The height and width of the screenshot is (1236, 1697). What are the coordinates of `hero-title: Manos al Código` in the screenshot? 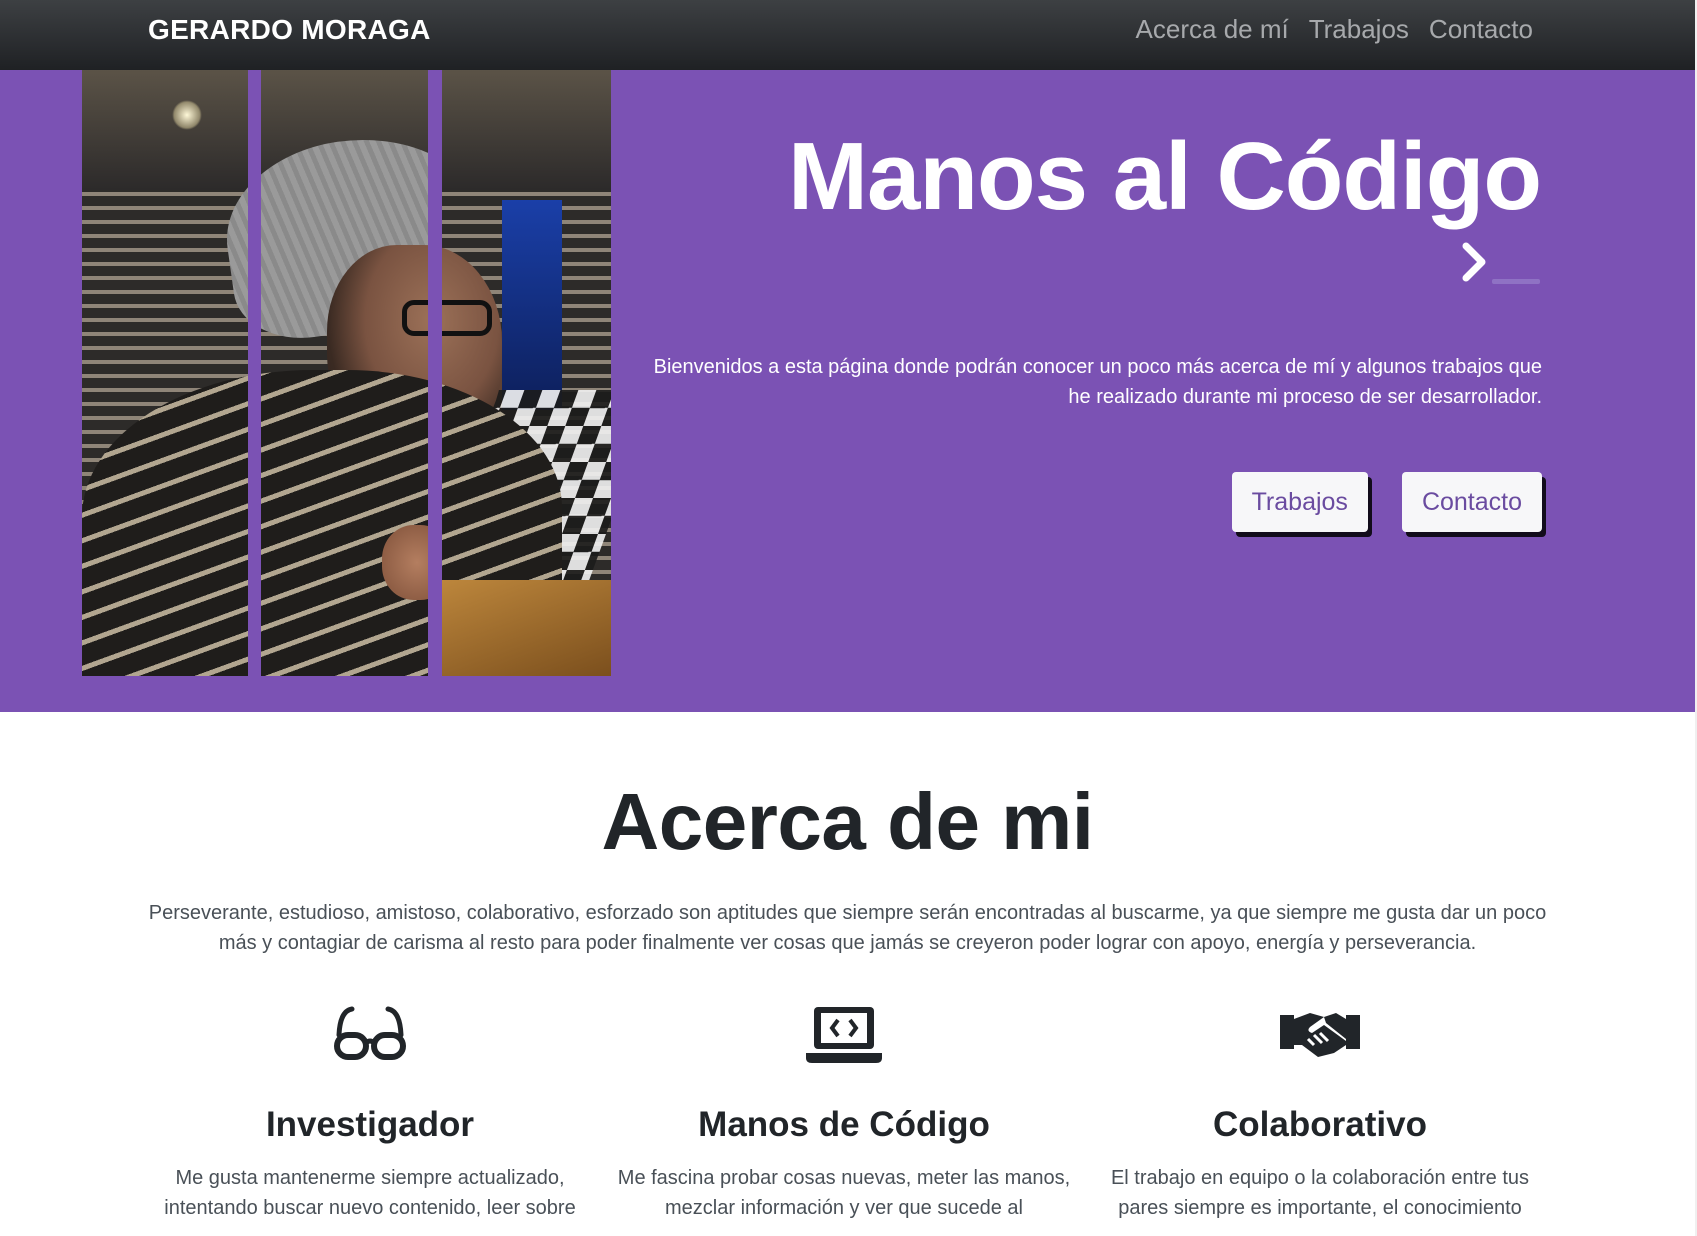 It's located at (1165, 176).